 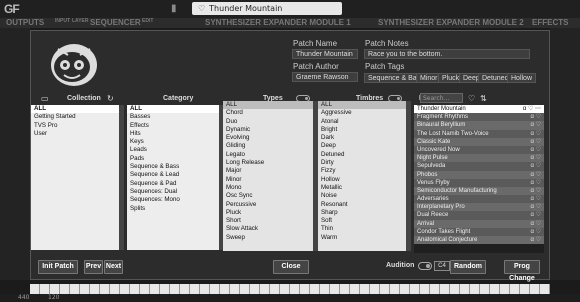 What do you see at coordinates (362, 196) in the screenshot?
I see `list-item: Noise` at bounding box center [362, 196].